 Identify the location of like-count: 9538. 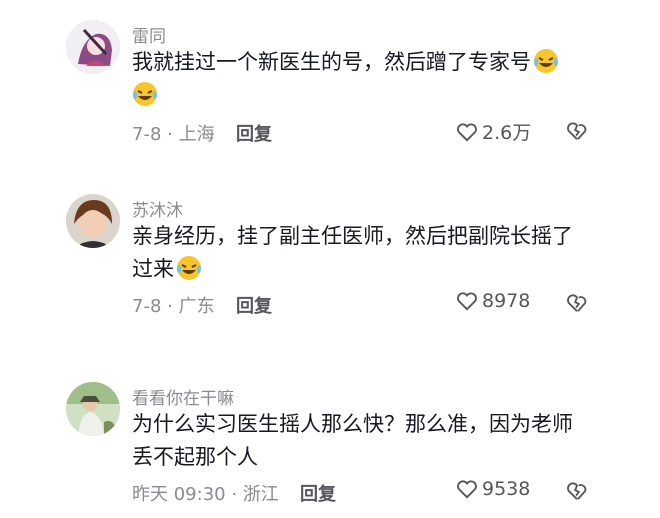
(506, 489).